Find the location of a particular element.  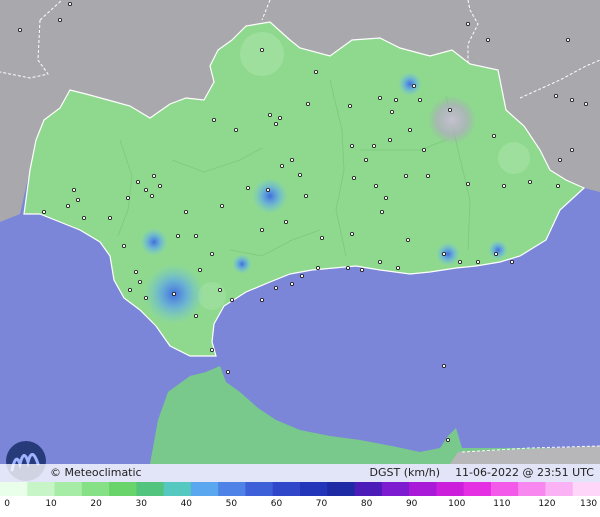

legend-tick-label: 90 is located at coordinates (411, 504).